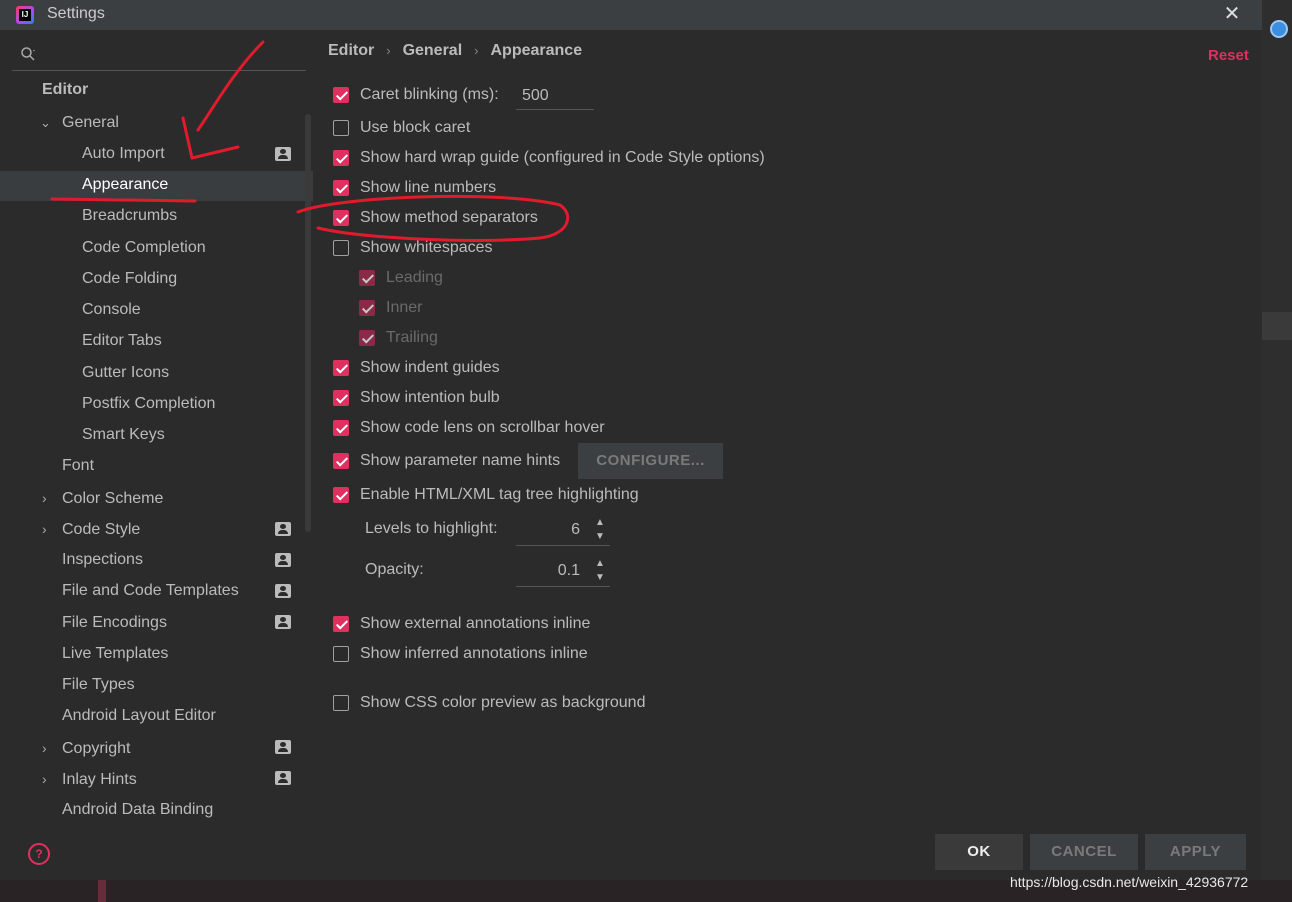  What do you see at coordinates (101, 529) in the screenshot?
I see `sidebar-item-label: Code Style` at bounding box center [101, 529].